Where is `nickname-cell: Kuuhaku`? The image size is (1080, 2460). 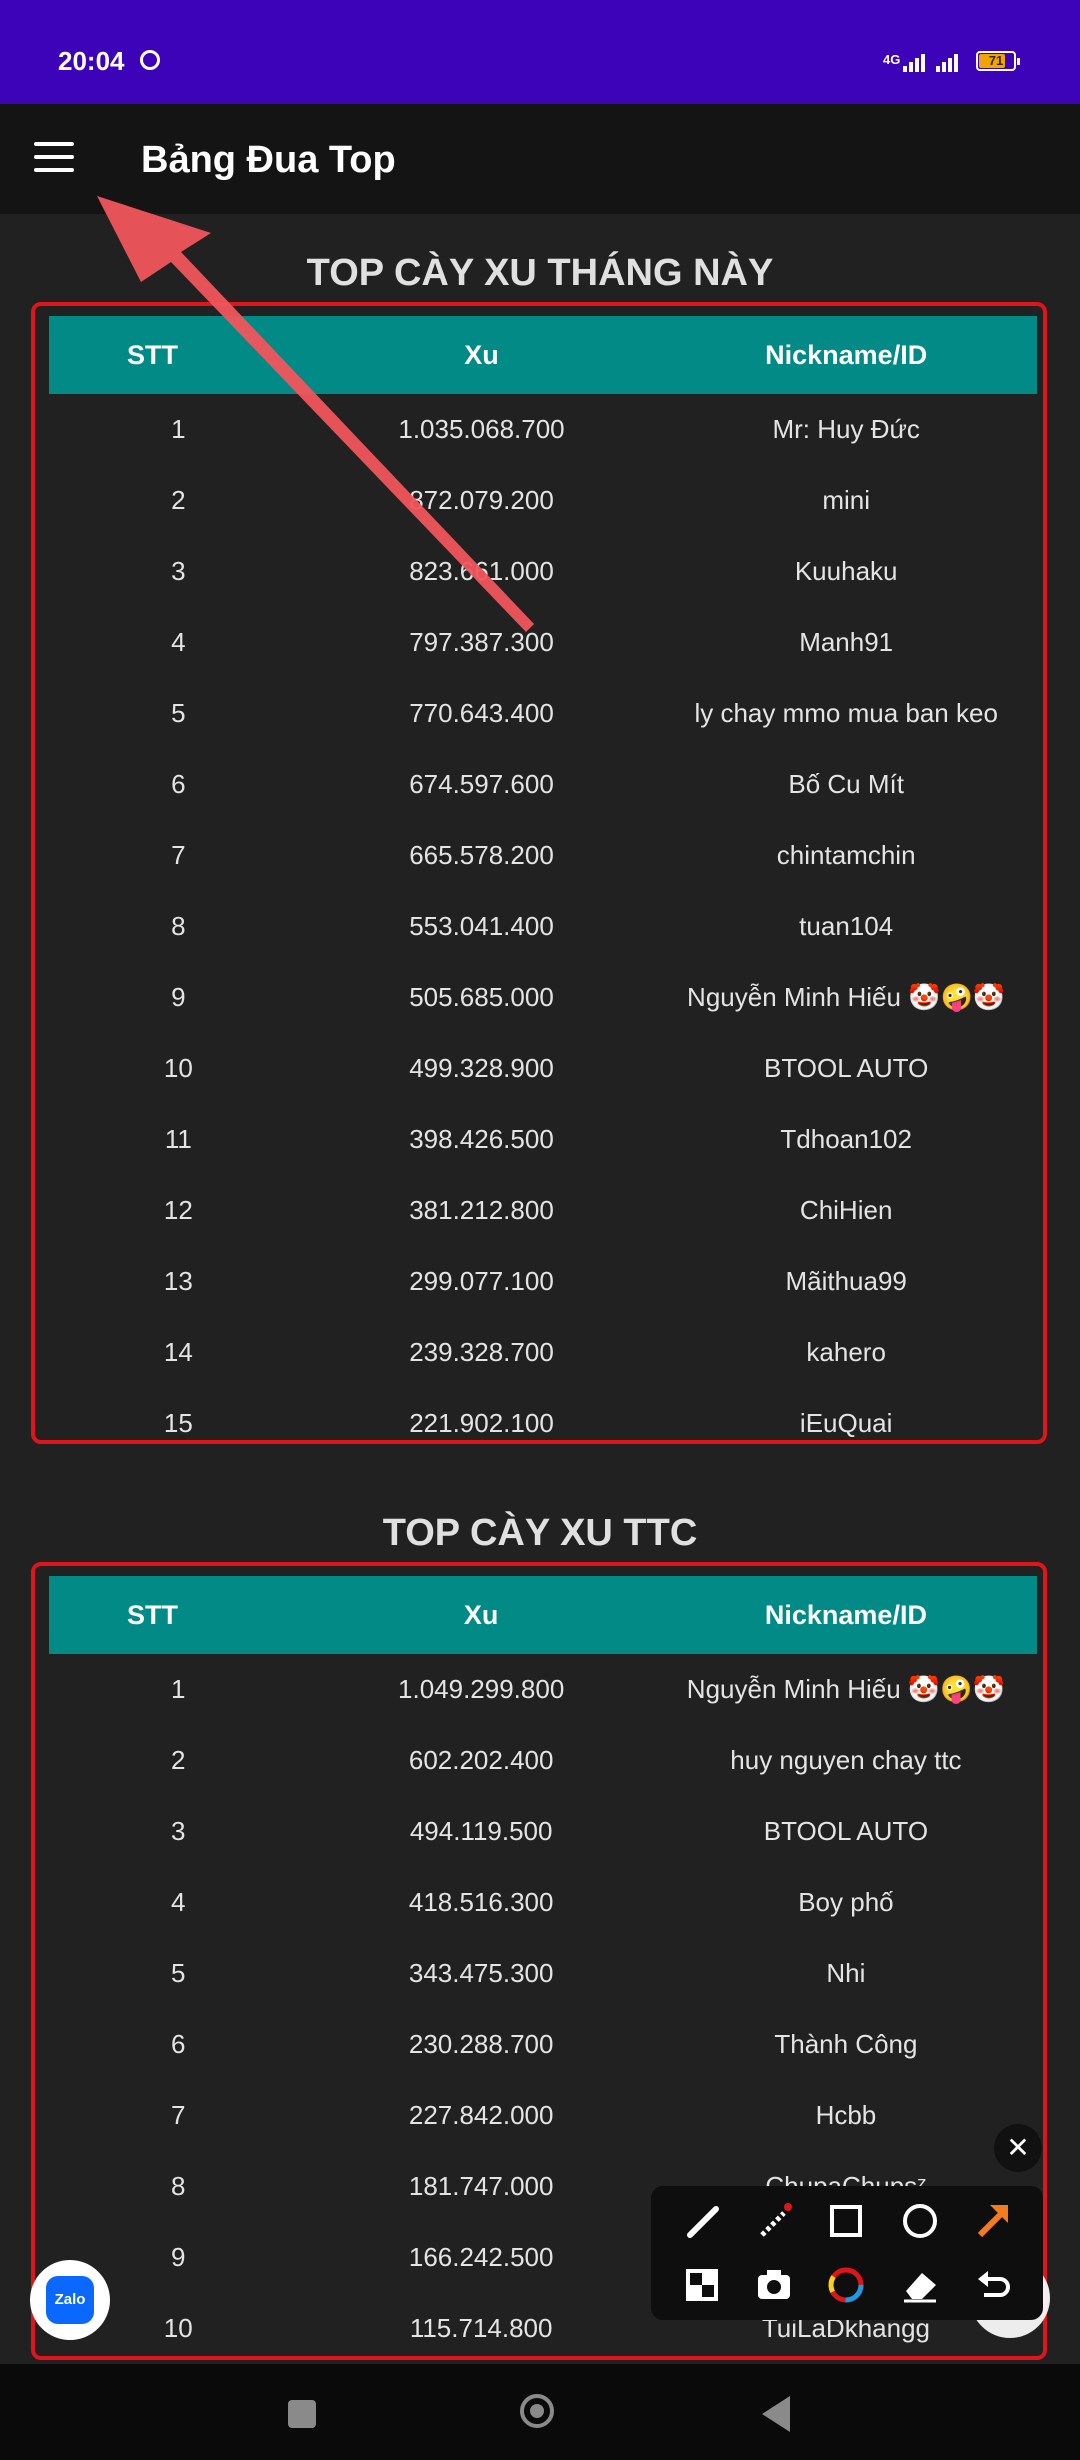 nickname-cell: Kuuhaku is located at coordinates (846, 571).